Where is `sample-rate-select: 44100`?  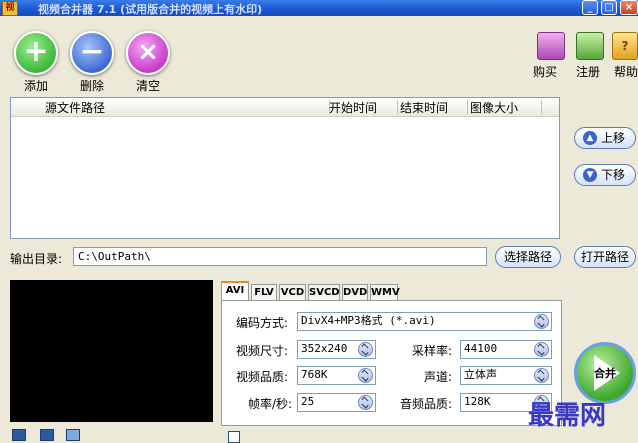 sample-rate-select: 44100 is located at coordinates (506, 349).